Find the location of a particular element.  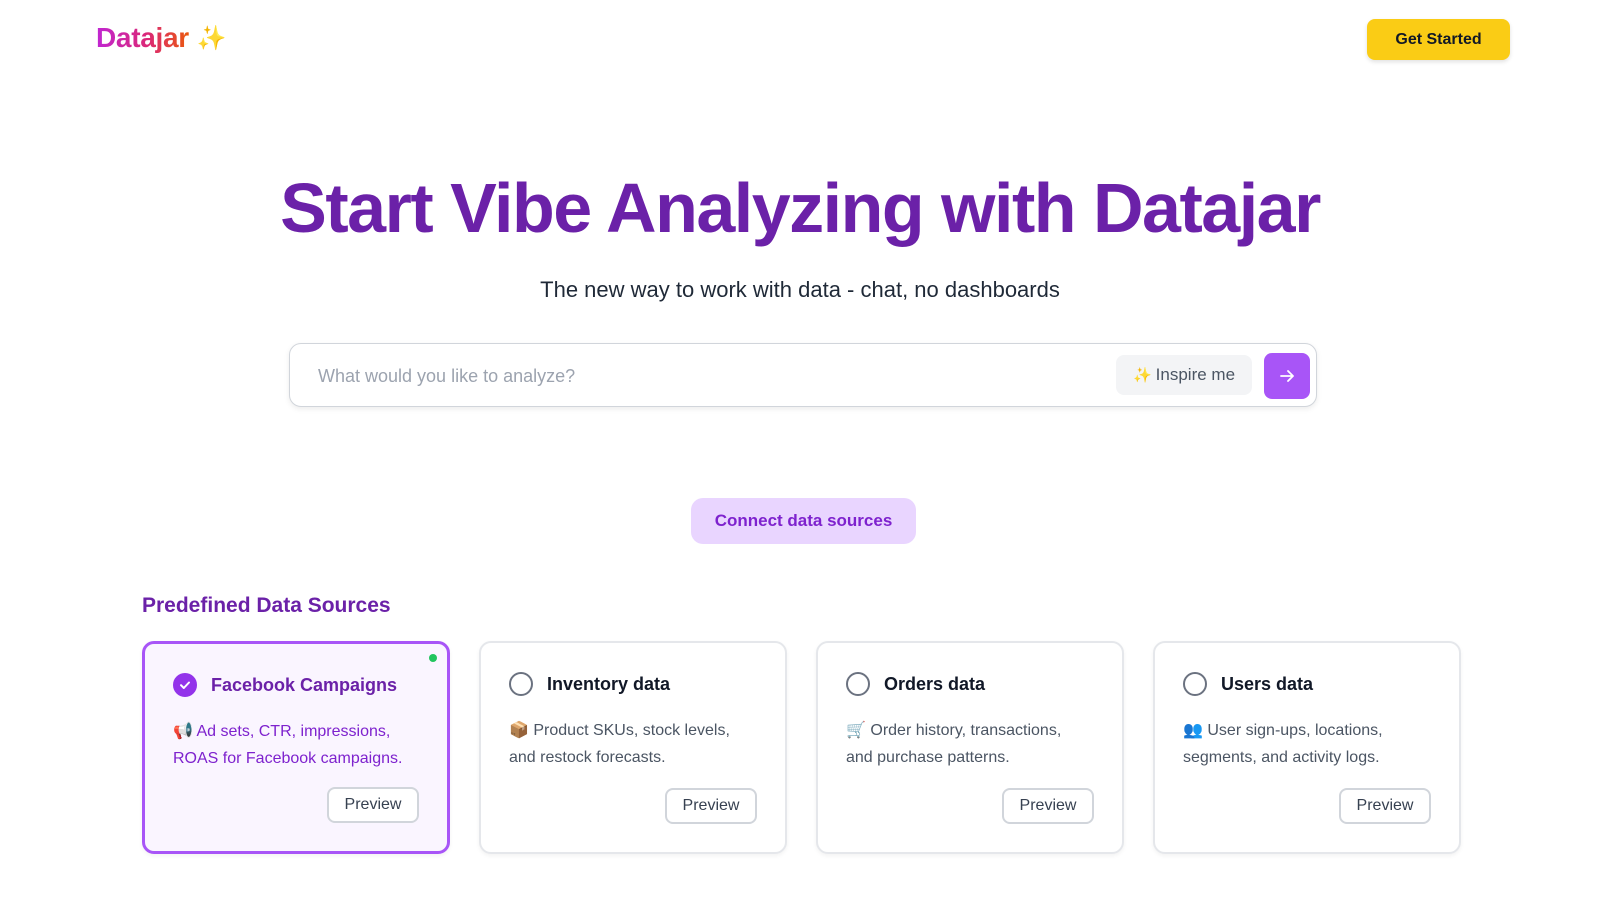

selected-check-icon is located at coordinates (185, 685).